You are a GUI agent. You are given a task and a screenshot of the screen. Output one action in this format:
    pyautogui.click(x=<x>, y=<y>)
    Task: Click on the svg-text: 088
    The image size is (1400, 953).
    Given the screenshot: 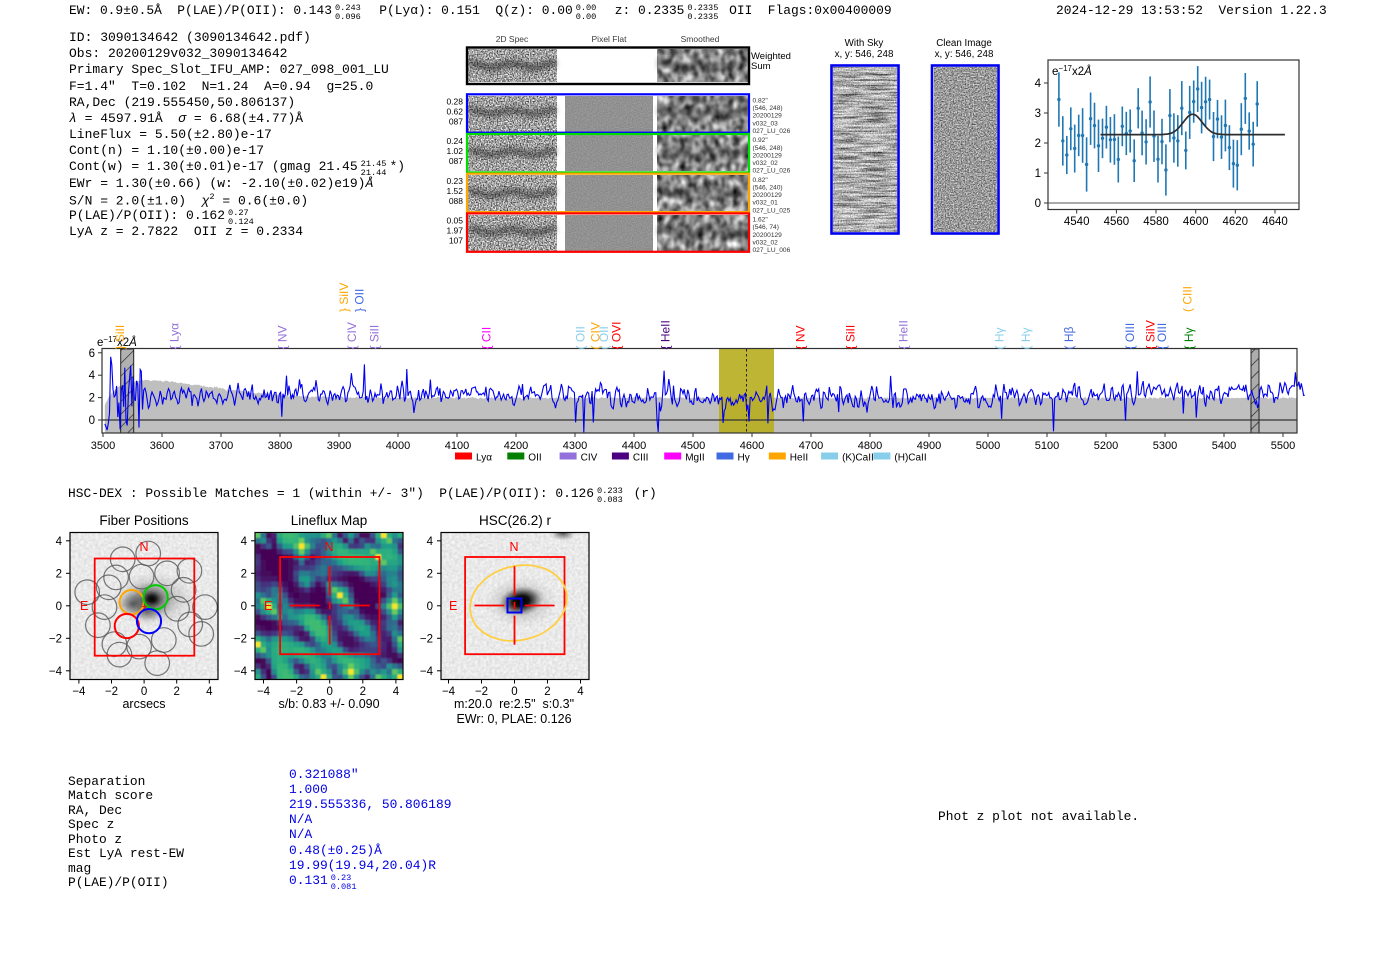 What is the action you would take?
    pyautogui.click(x=456, y=201)
    